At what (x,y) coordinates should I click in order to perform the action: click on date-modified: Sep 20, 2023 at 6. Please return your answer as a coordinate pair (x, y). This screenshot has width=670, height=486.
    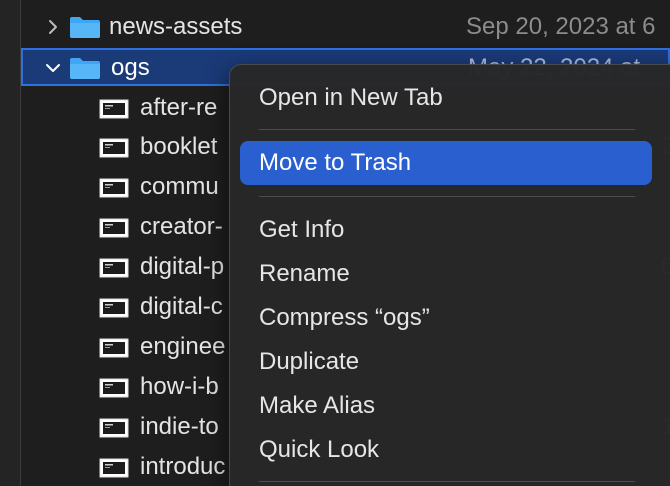
    Looking at the image, I should click on (561, 26).